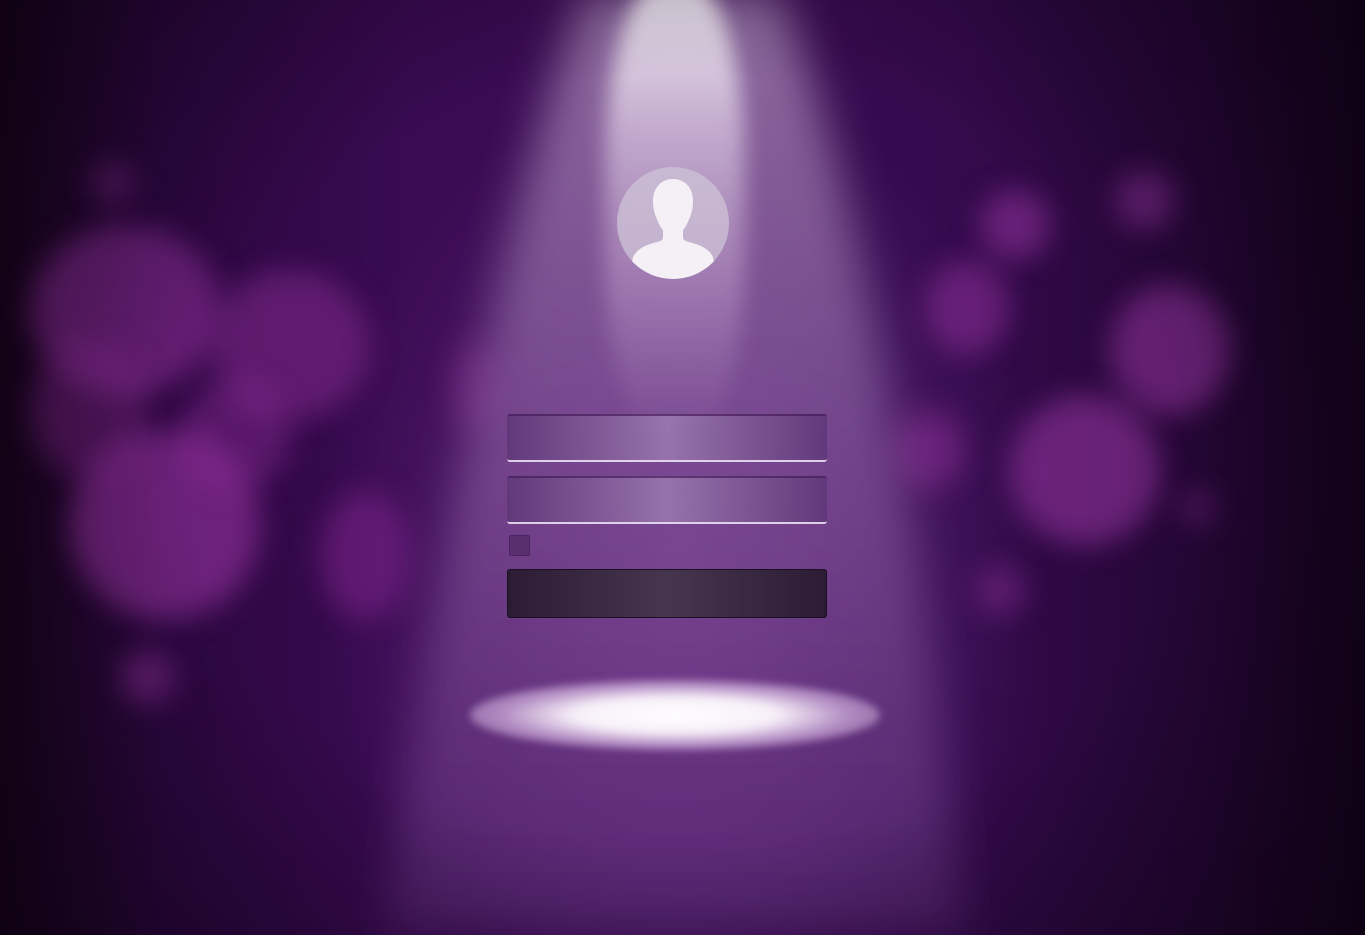 This screenshot has height=935, width=1365. Describe the element at coordinates (675, 715) in the screenshot. I see `floor-spotlight` at that location.